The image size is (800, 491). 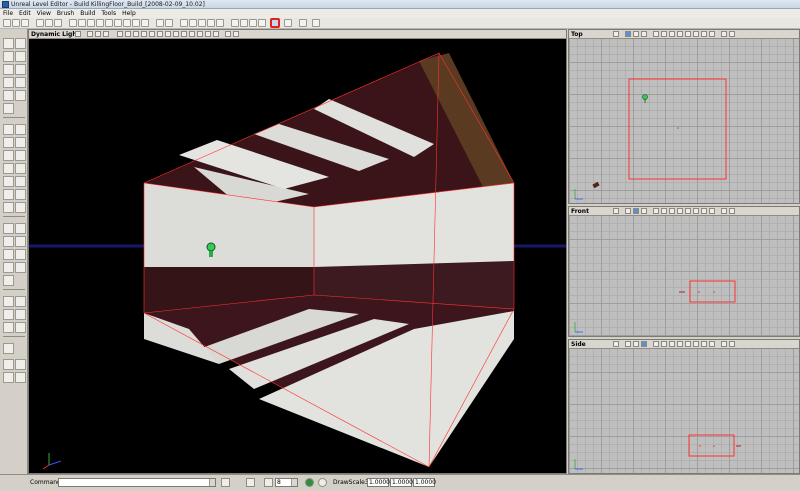 What do you see at coordinates (235, 23) in the screenshot?
I see `play-level-icon` at bounding box center [235, 23].